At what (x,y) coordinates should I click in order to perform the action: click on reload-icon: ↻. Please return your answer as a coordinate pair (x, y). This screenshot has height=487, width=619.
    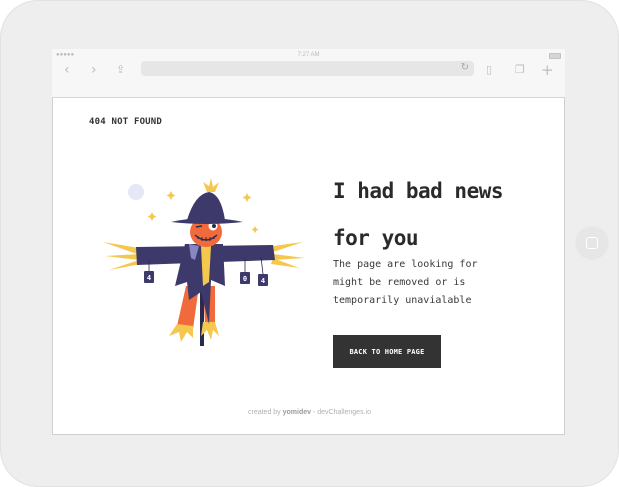
    Looking at the image, I should click on (465, 67).